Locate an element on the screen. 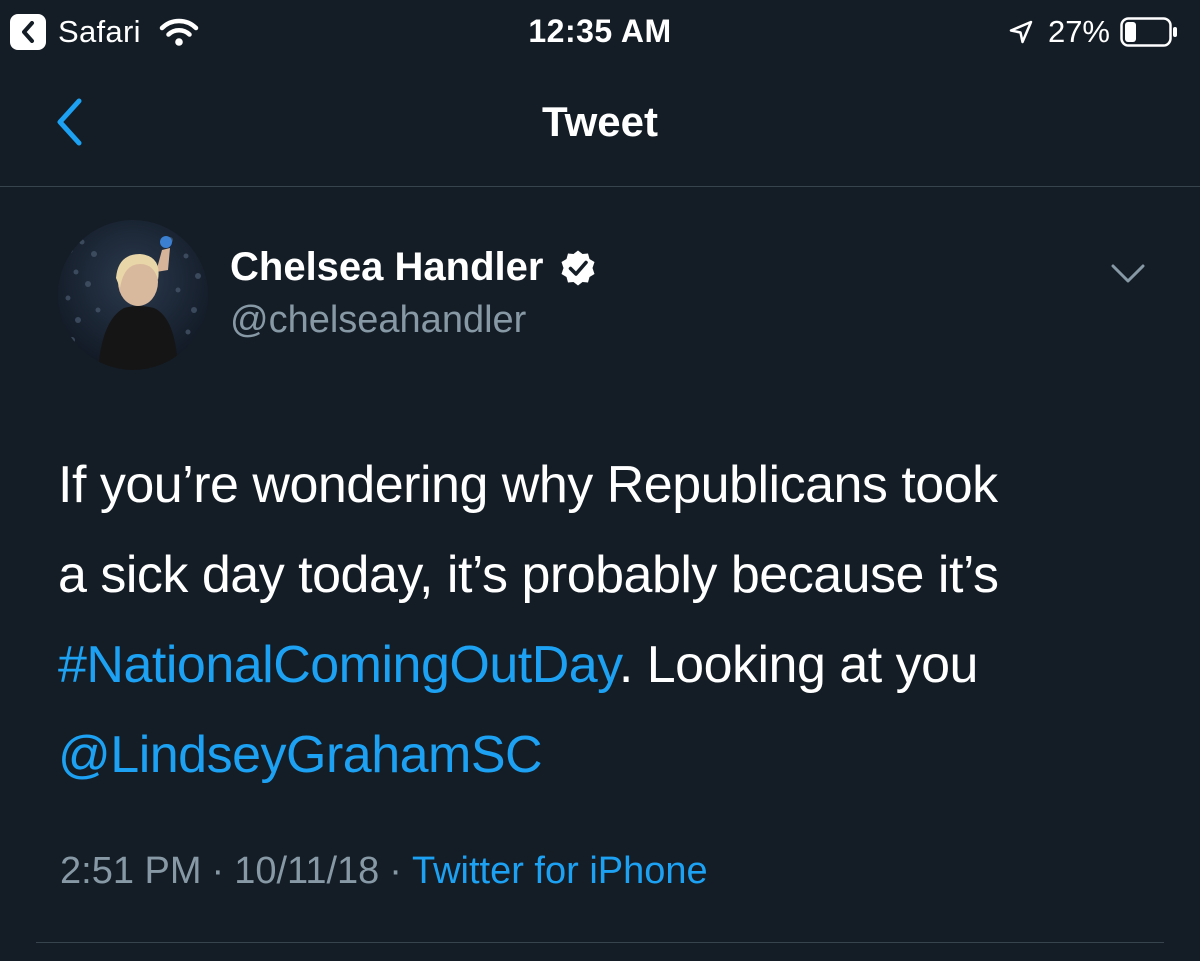 The image size is (1200, 961). navigation-bar: Tweet is located at coordinates (600, 125).